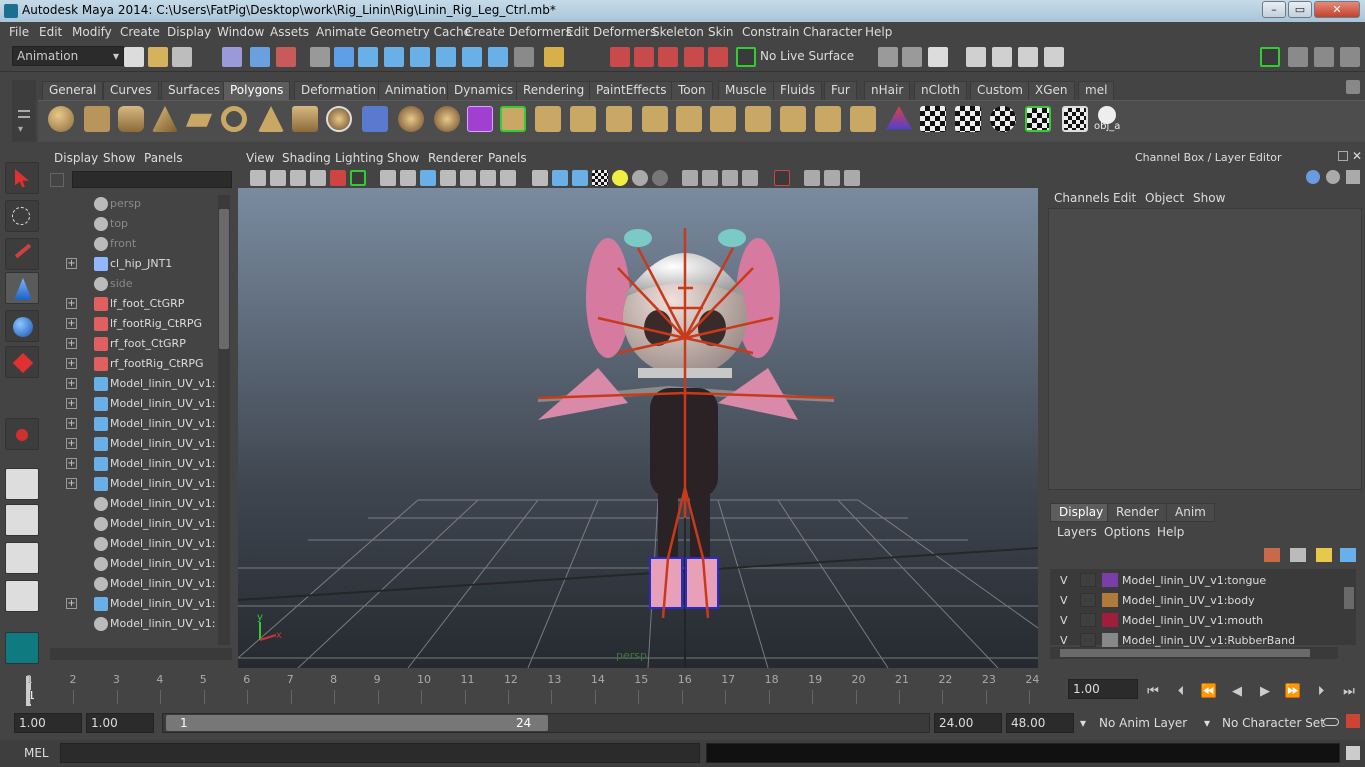 This screenshot has width=1365, height=767. I want to click on auto-key-icon, so click(1331, 722).